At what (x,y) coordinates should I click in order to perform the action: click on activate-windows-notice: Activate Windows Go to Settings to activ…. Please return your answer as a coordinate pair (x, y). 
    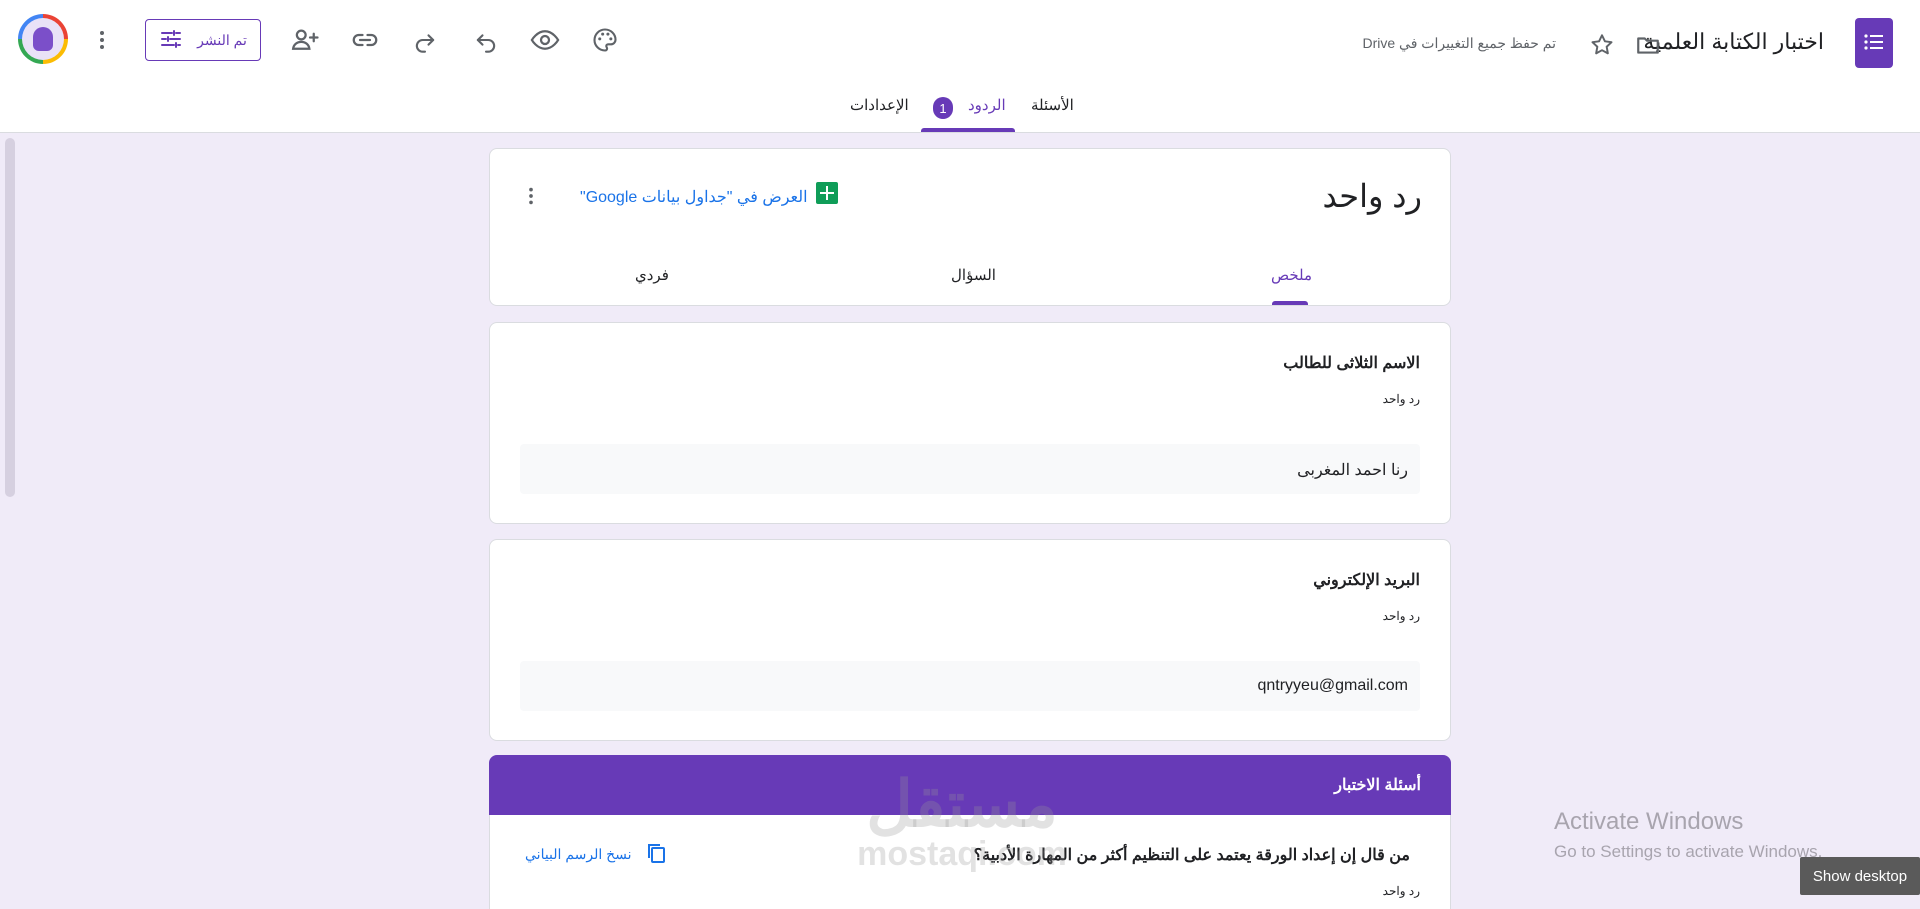
    Looking at the image, I should click on (1688, 834).